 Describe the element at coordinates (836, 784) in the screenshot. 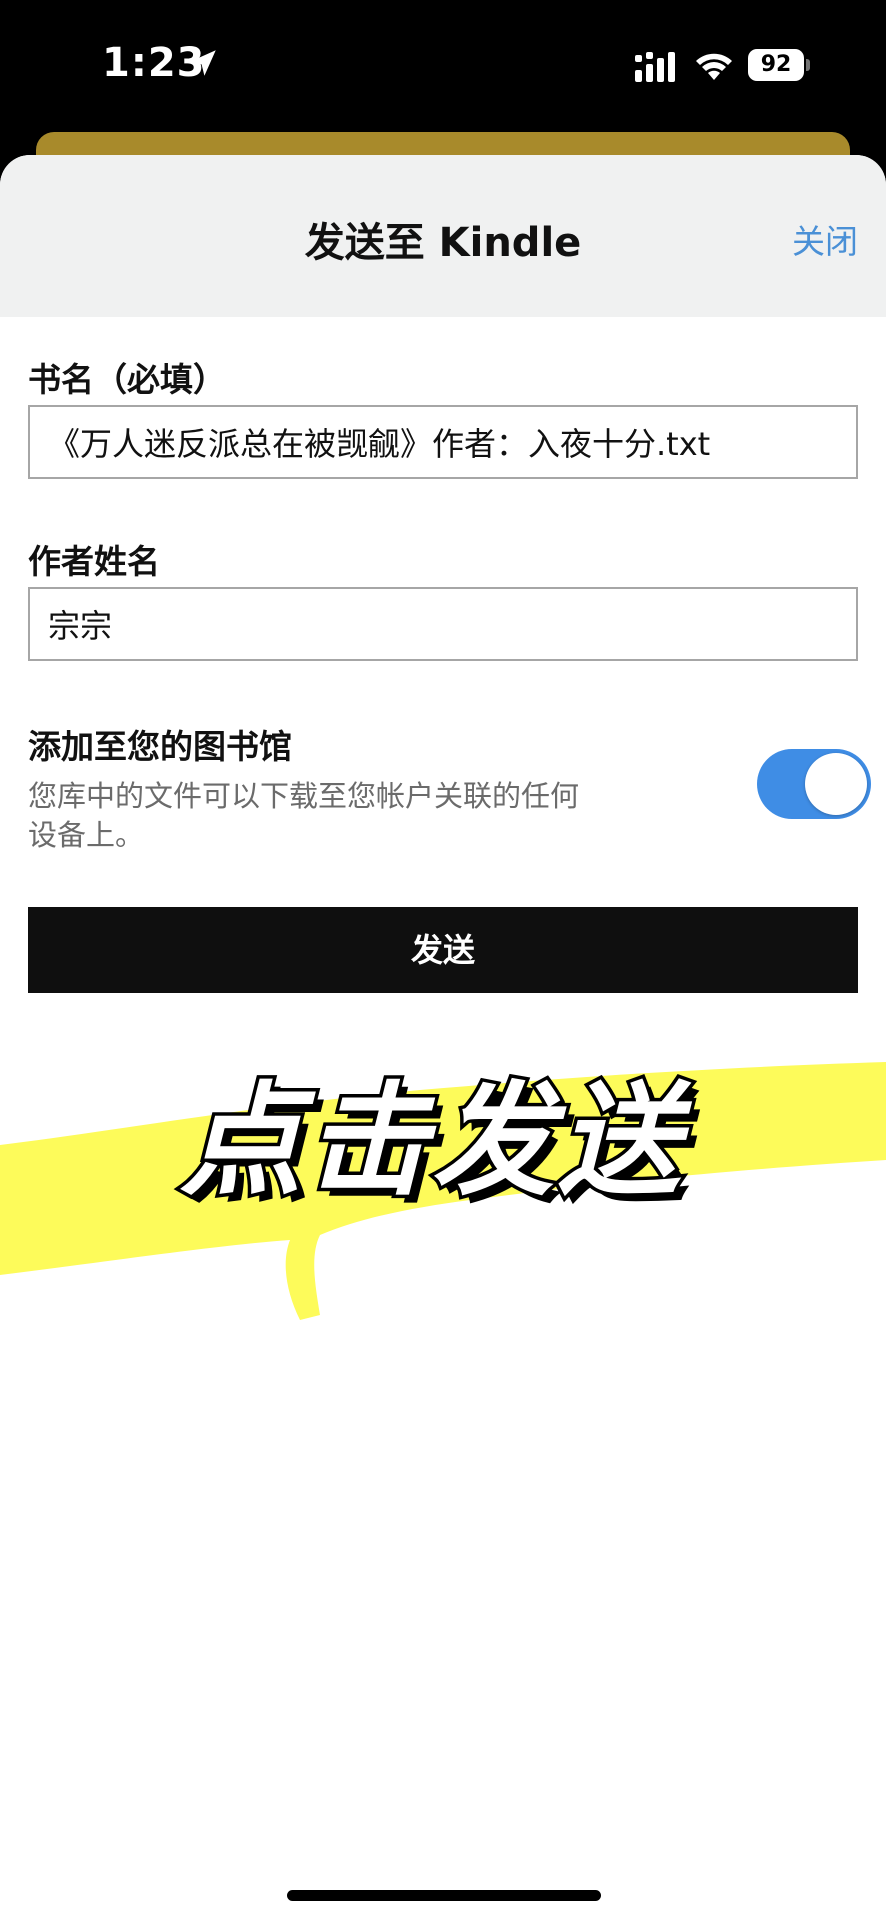

I see `toggle-knob` at that location.